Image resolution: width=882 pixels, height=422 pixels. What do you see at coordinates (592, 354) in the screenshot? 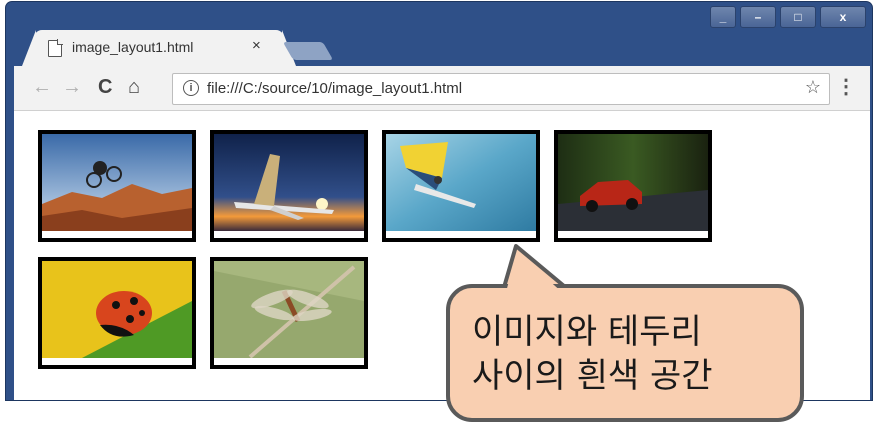
I see `callout-text: 이미지와 테두리 사이의 흰색 공간` at bounding box center [592, 354].